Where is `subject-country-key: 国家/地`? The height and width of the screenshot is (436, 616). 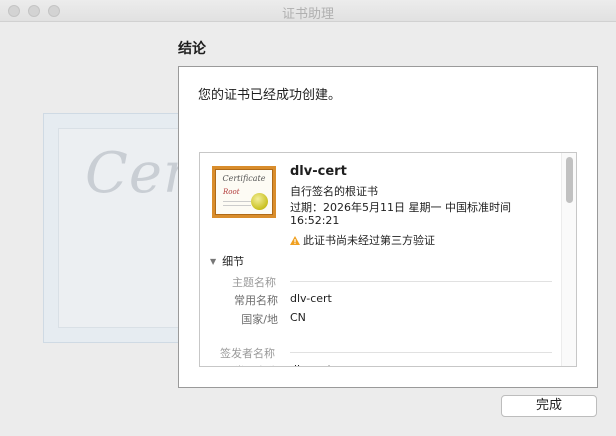
subject-country-key: 国家/地 is located at coordinates (259, 319).